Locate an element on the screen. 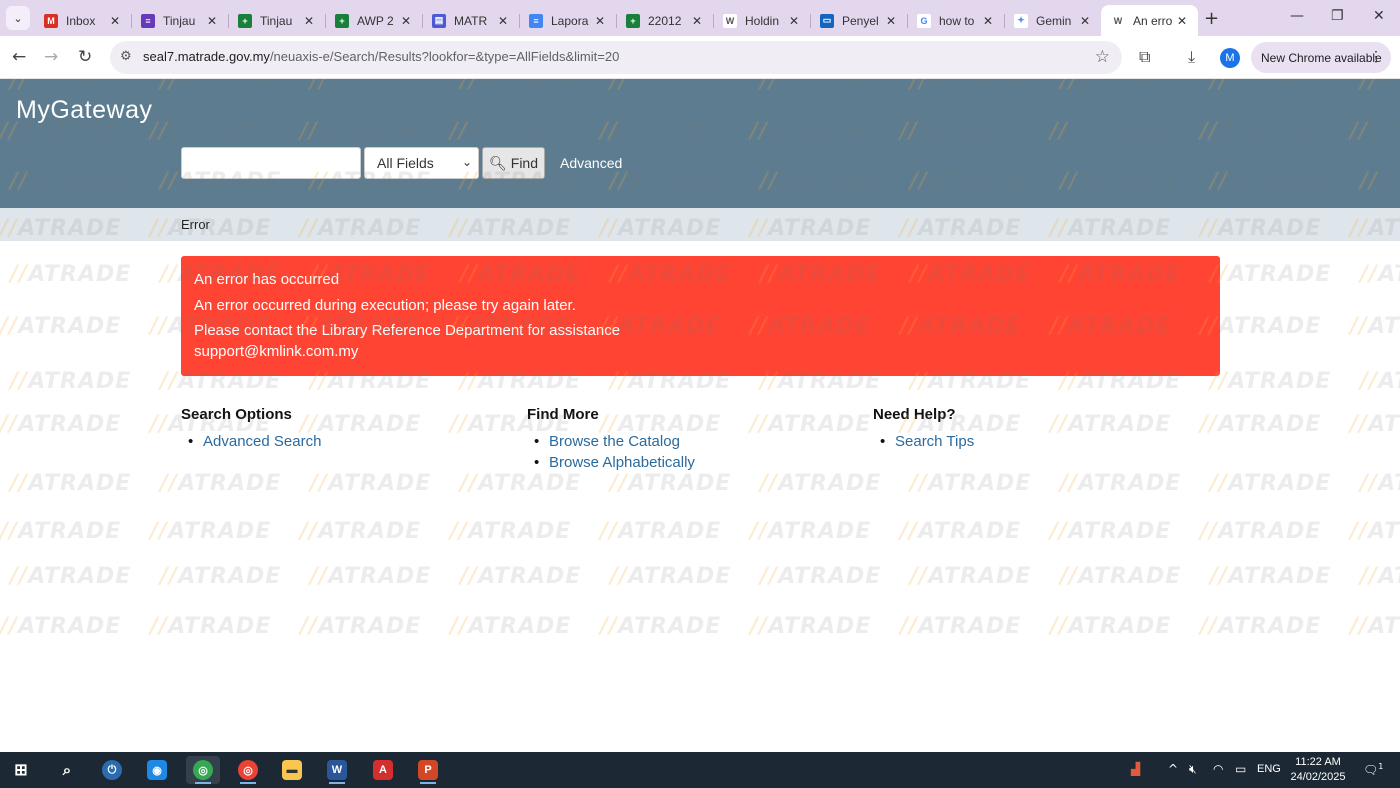 The image size is (1400, 788). gmail-icon: M is located at coordinates (51, 20).